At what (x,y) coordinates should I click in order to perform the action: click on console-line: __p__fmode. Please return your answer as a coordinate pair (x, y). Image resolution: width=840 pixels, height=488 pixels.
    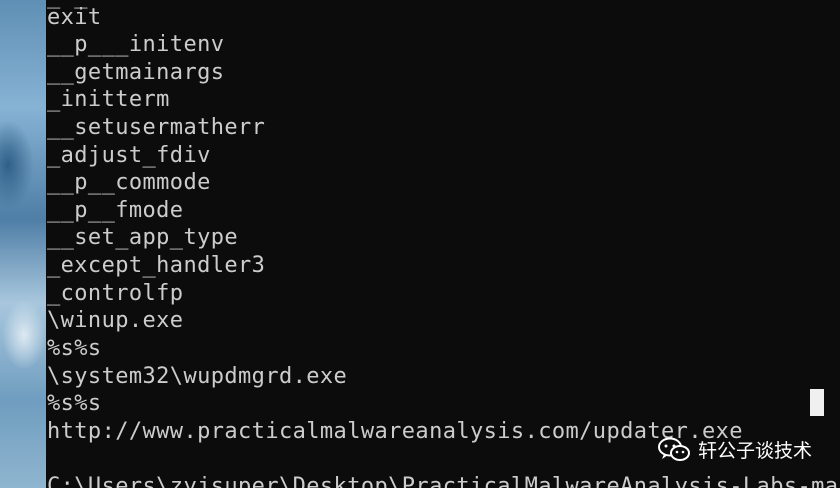
    Looking at the image, I should click on (115, 210).